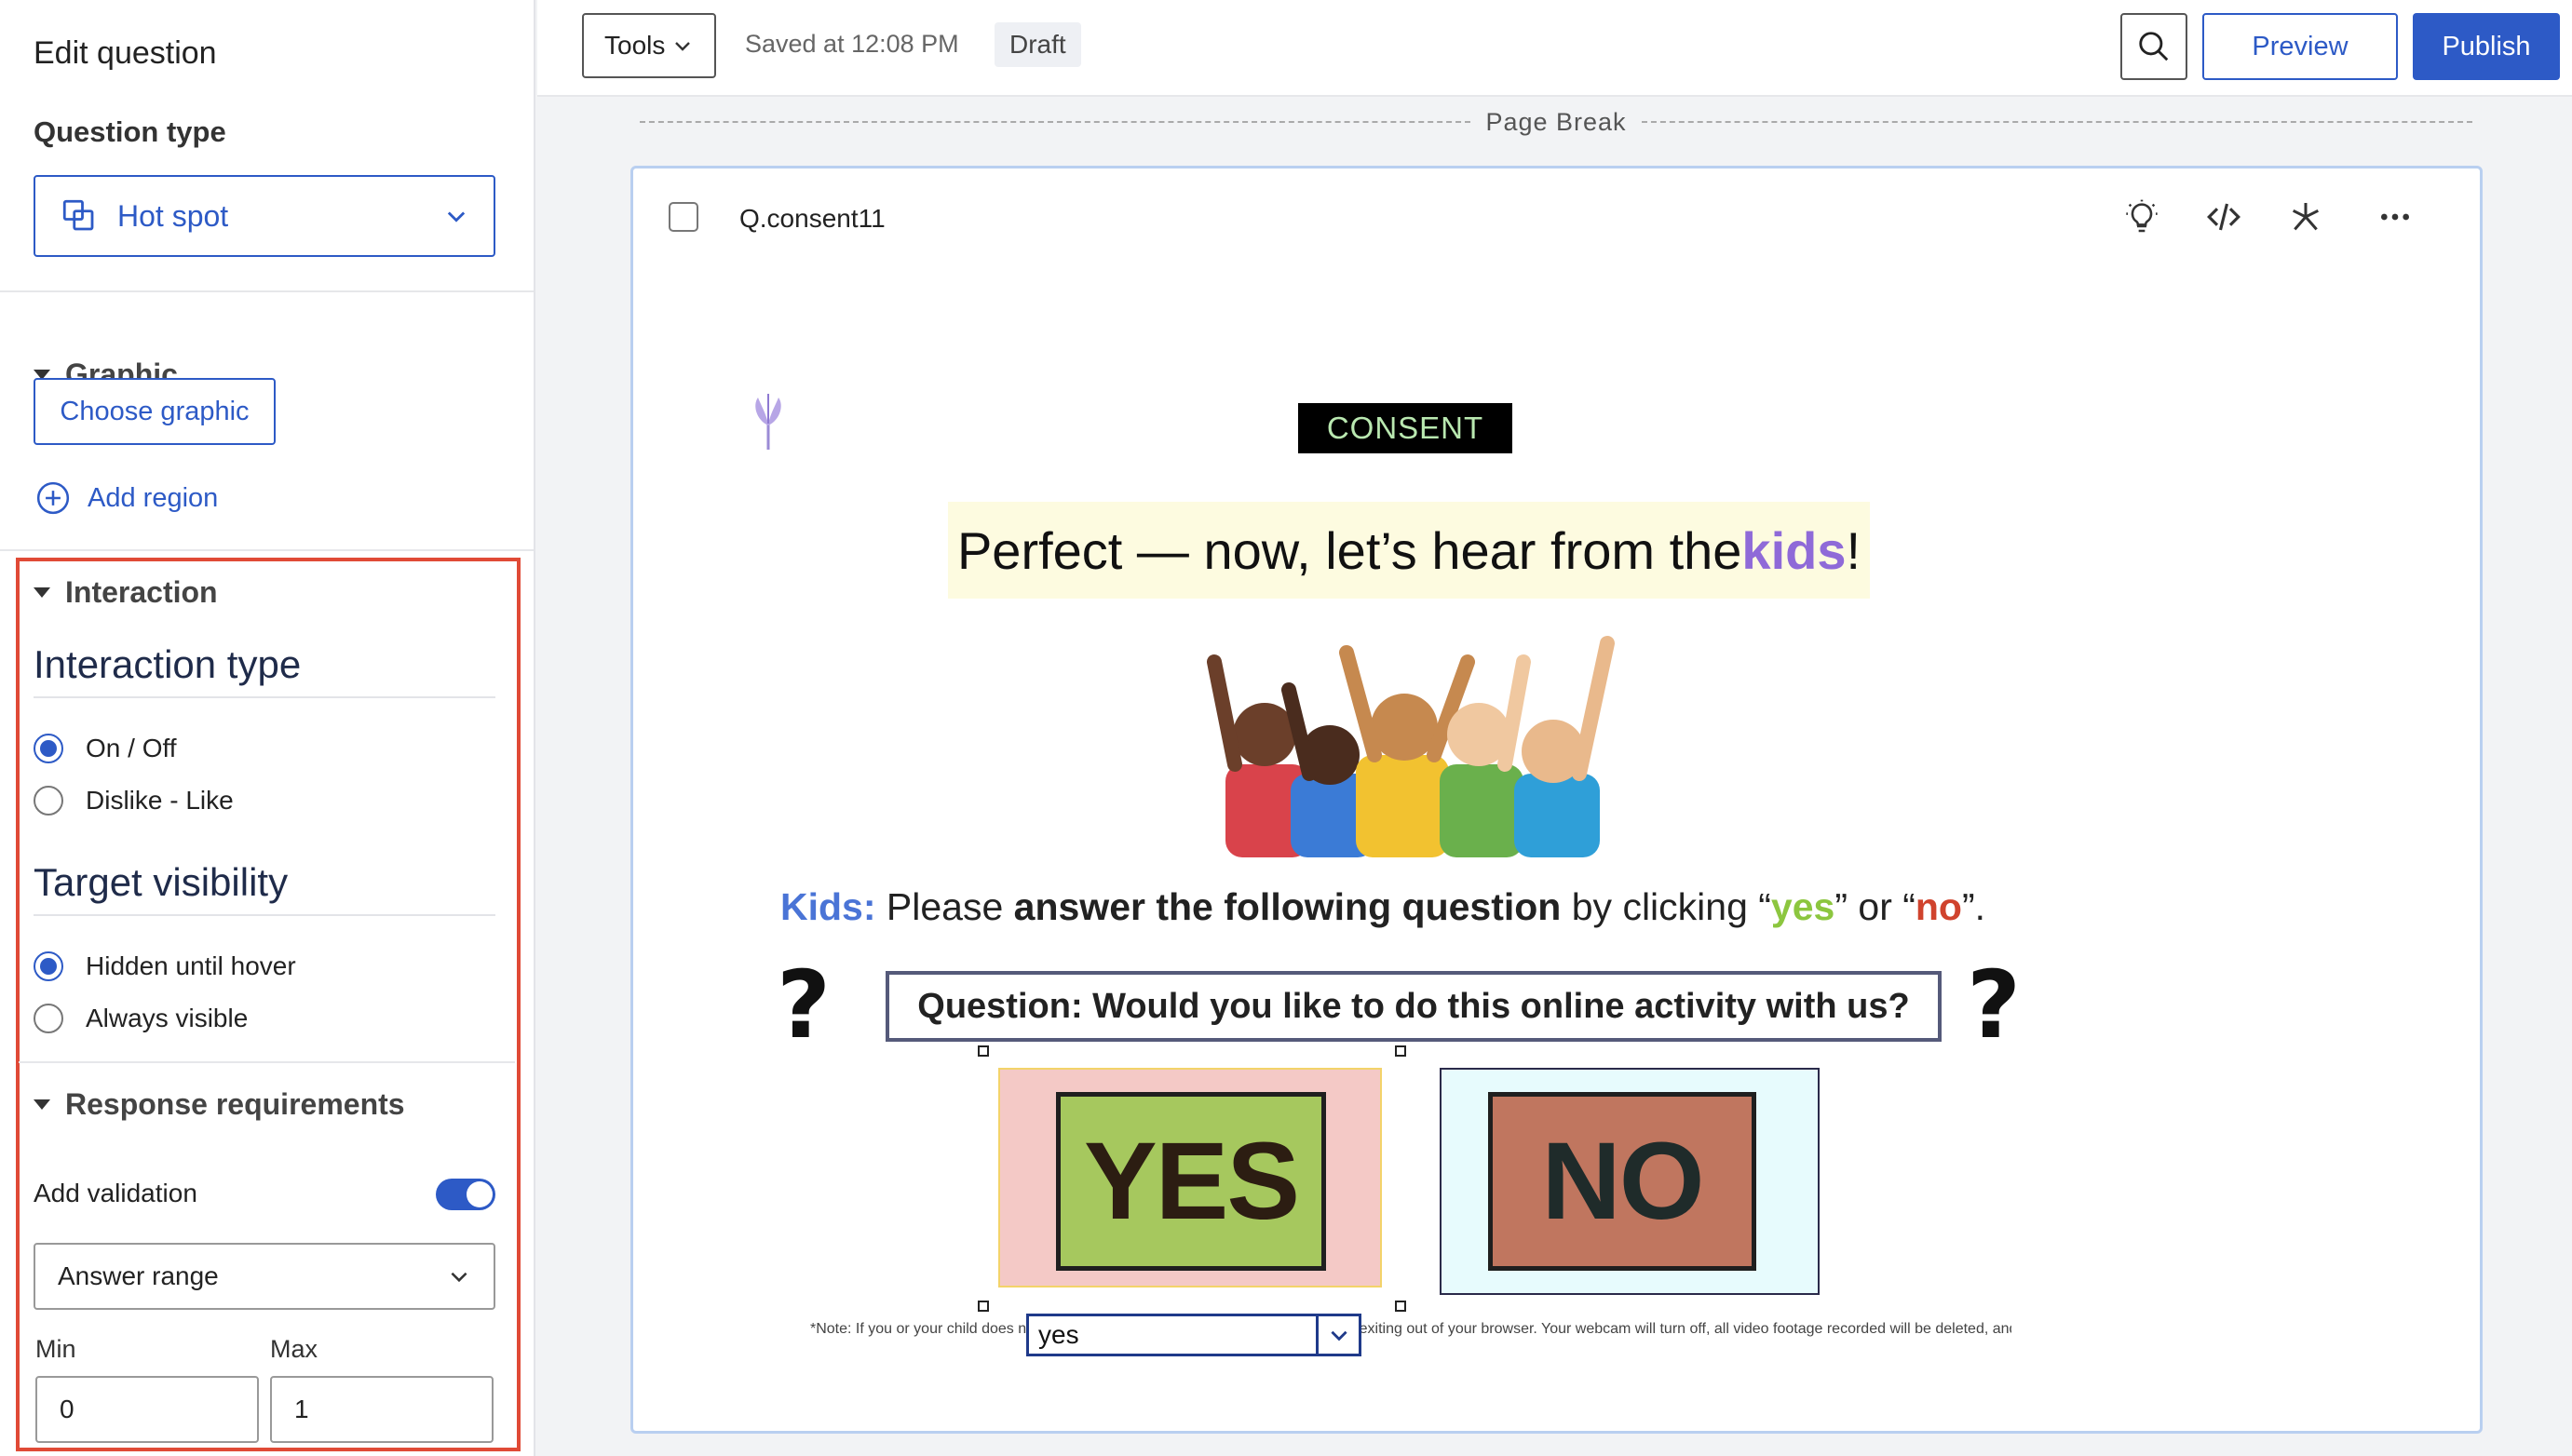 The image size is (2572, 1456). I want to click on radio-label: Always visible, so click(168, 1018).